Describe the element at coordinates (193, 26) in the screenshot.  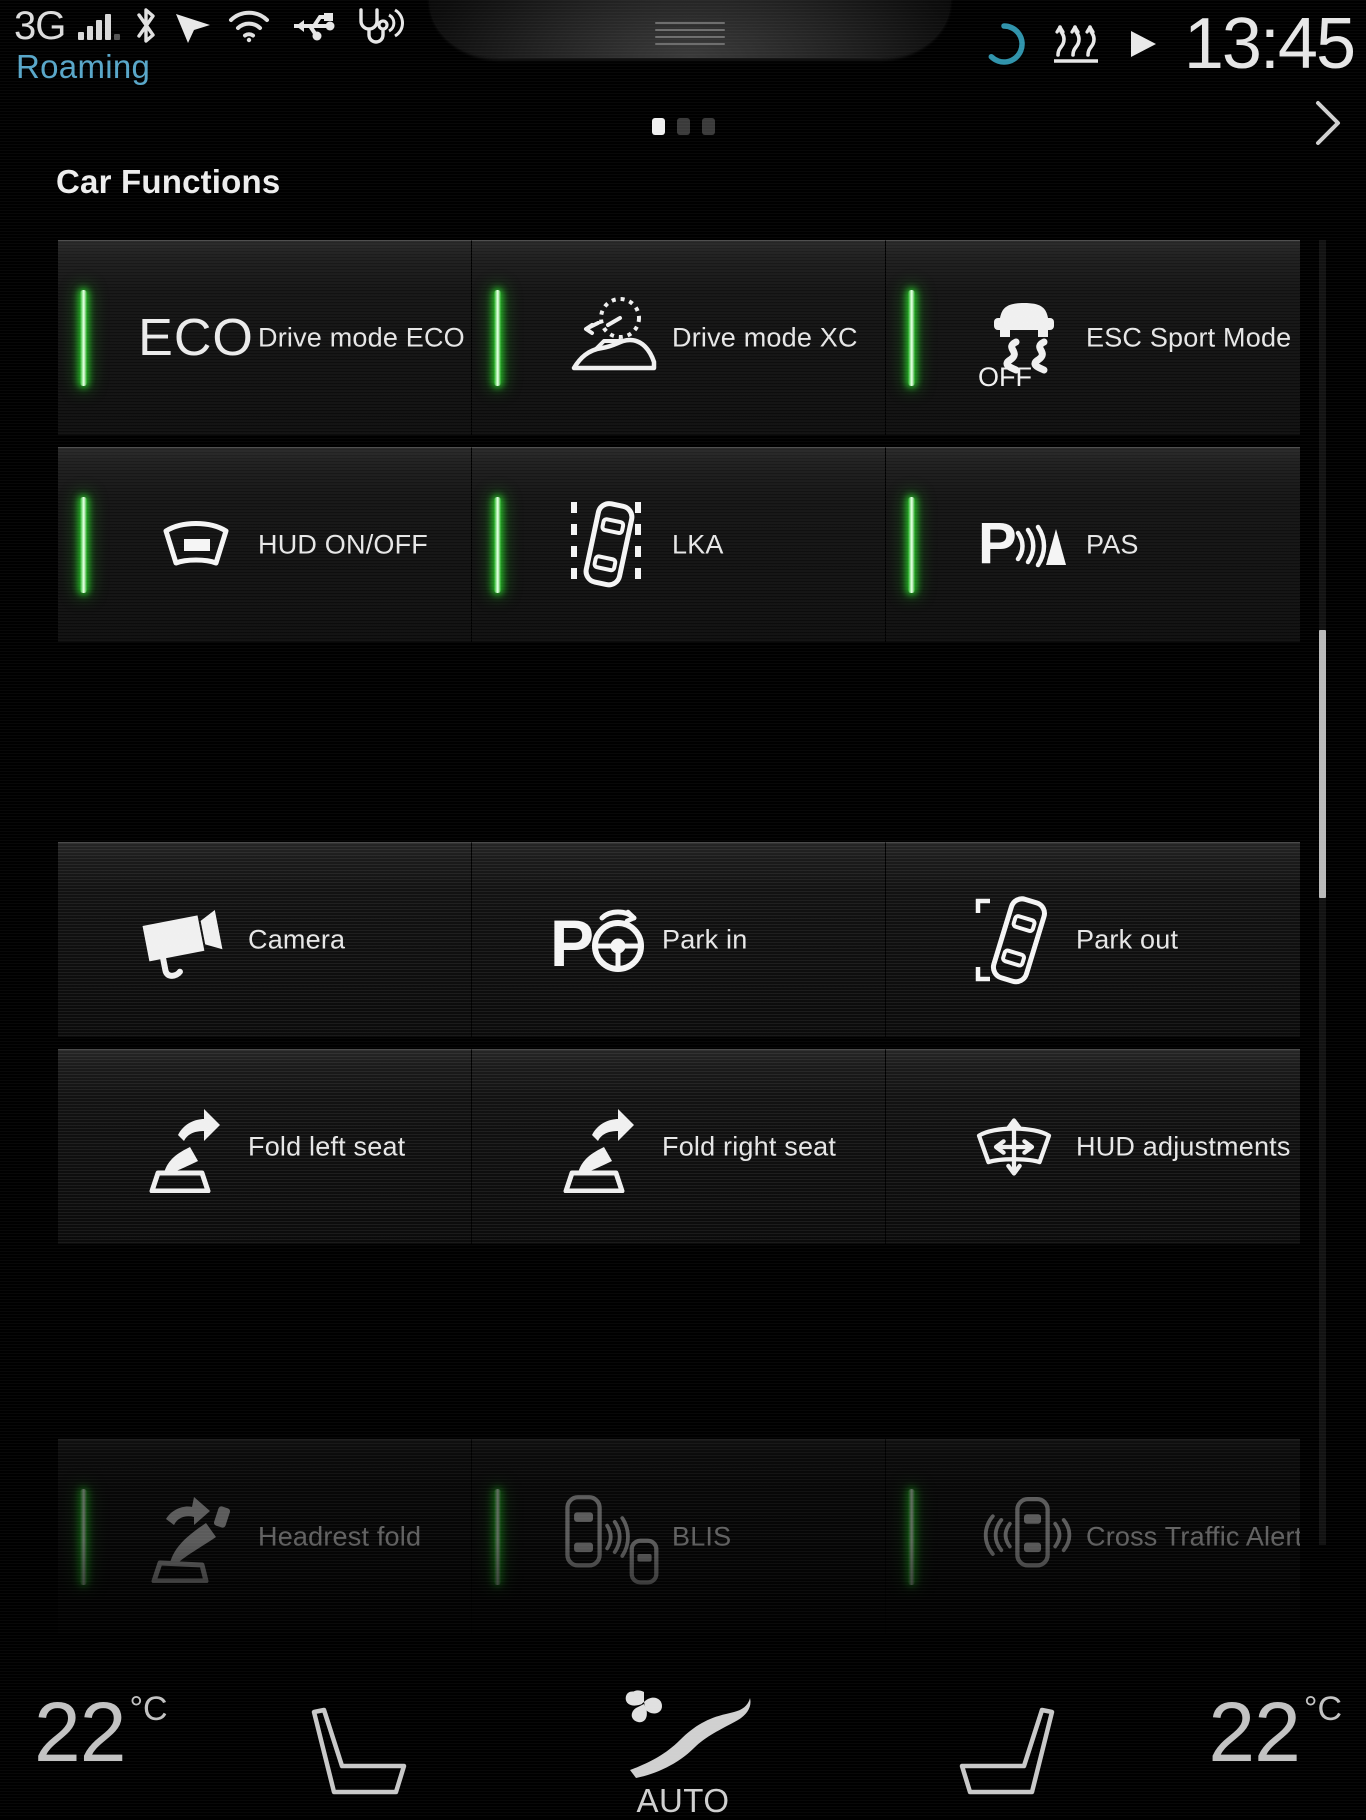
I see `navigation-arrow-icon` at that location.